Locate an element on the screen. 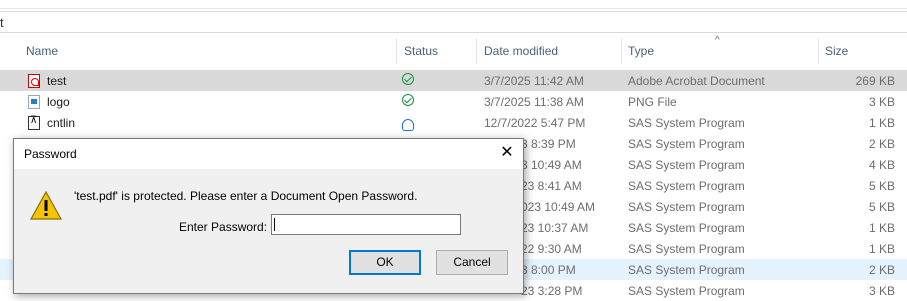  column-date-header: Date modified is located at coordinates (521, 51).